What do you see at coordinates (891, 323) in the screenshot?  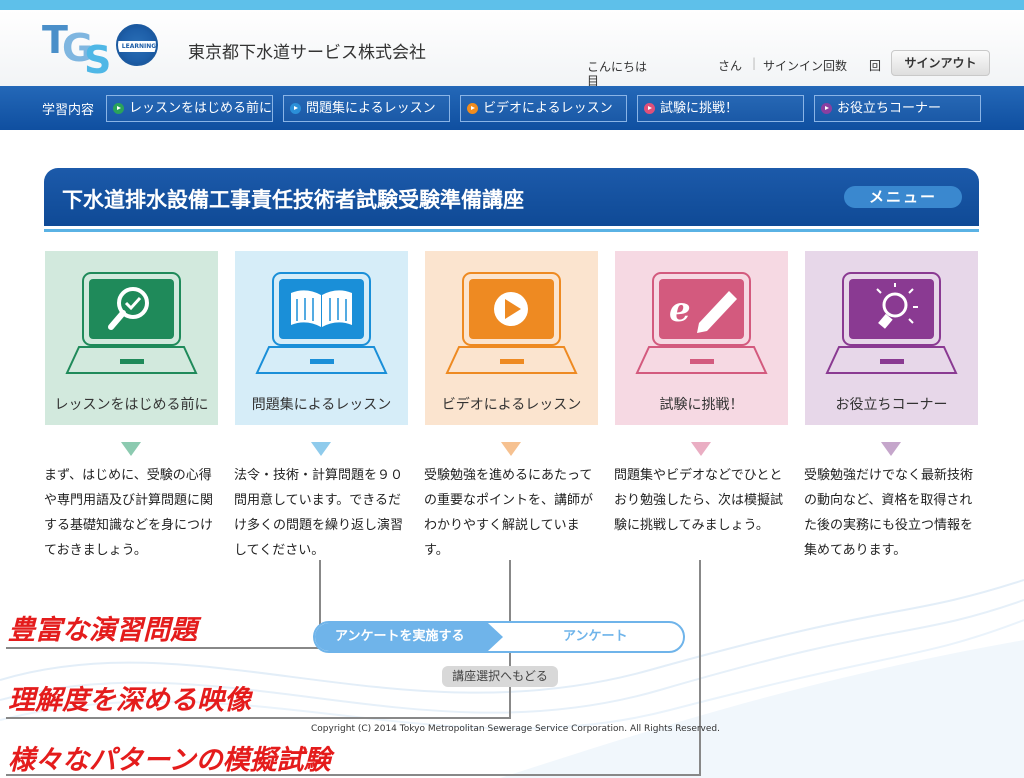 I see `lightbulb-icon` at bounding box center [891, 323].